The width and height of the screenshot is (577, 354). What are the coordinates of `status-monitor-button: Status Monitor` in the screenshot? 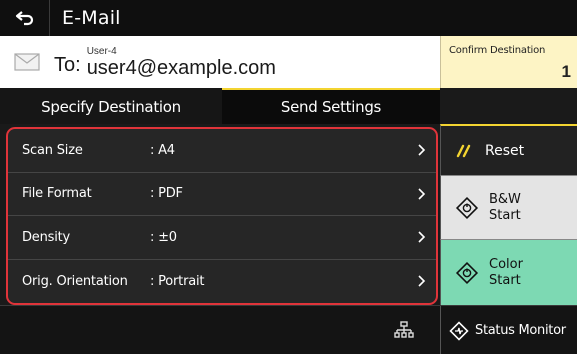 It's located at (508, 330).